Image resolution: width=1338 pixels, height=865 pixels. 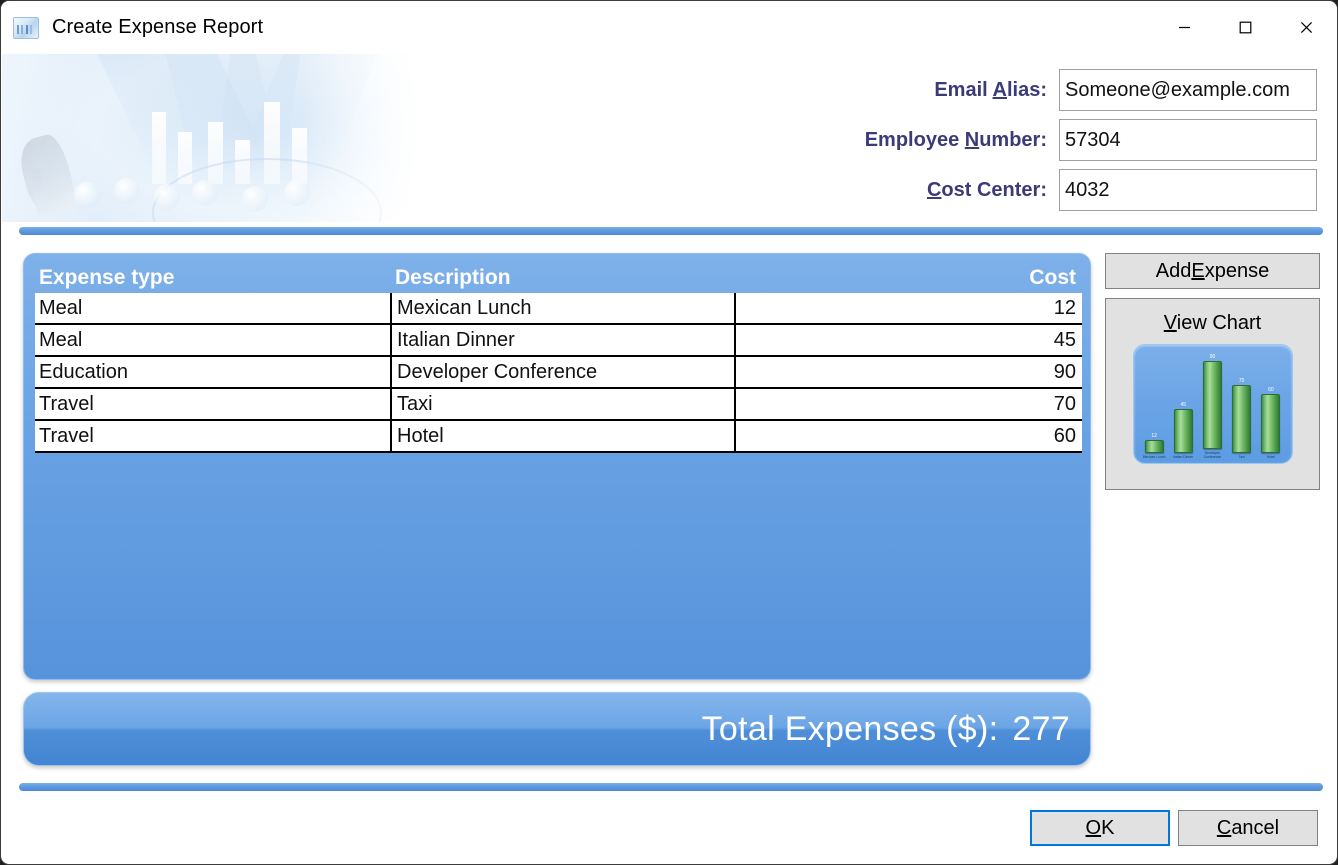 What do you see at coordinates (955, 139) in the screenshot?
I see `employee-number-label: Employee Number:` at bounding box center [955, 139].